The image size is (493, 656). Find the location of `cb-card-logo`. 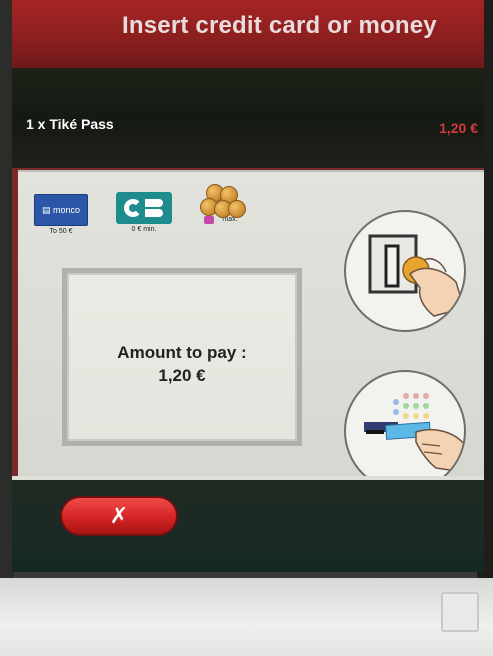

cb-card-logo is located at coordinates (144, 208).